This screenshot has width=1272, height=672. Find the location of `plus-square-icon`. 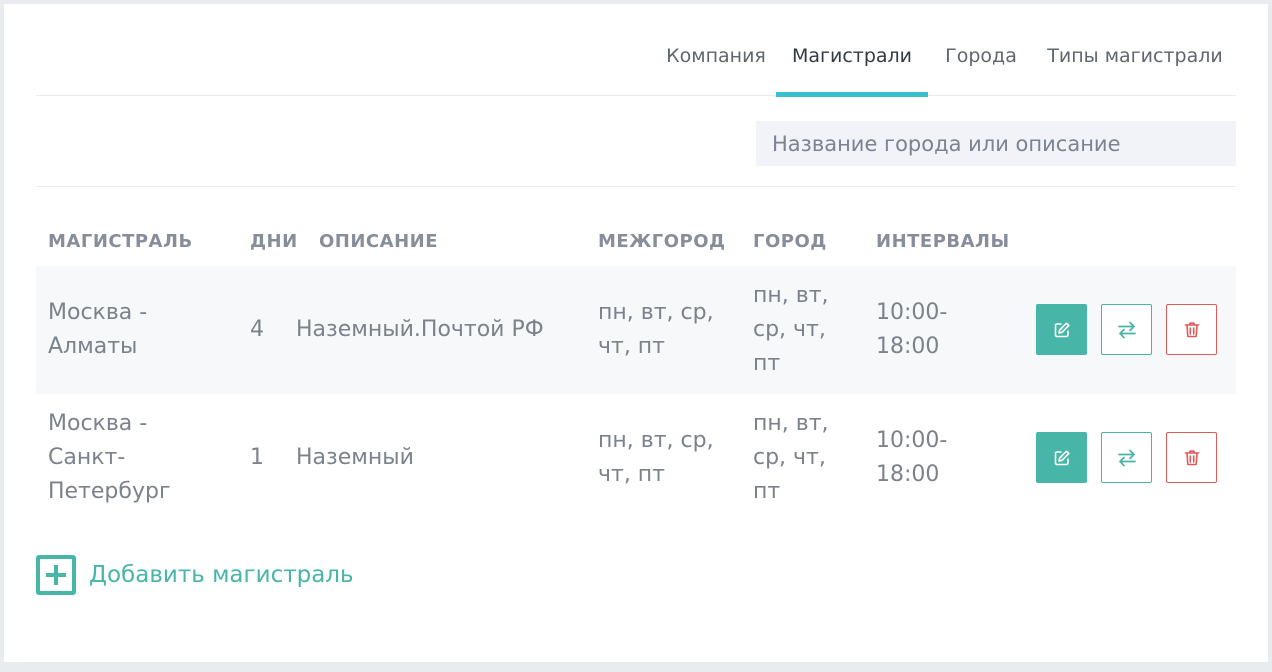

plus-square-icon is located at coordinates (56, 575).